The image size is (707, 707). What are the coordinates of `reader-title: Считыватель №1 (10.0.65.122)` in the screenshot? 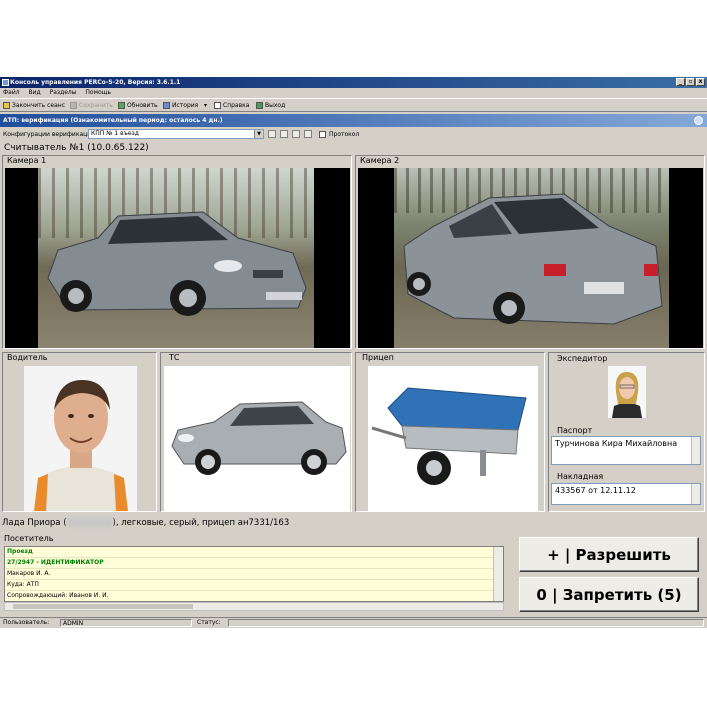 It's located at (76, 148).